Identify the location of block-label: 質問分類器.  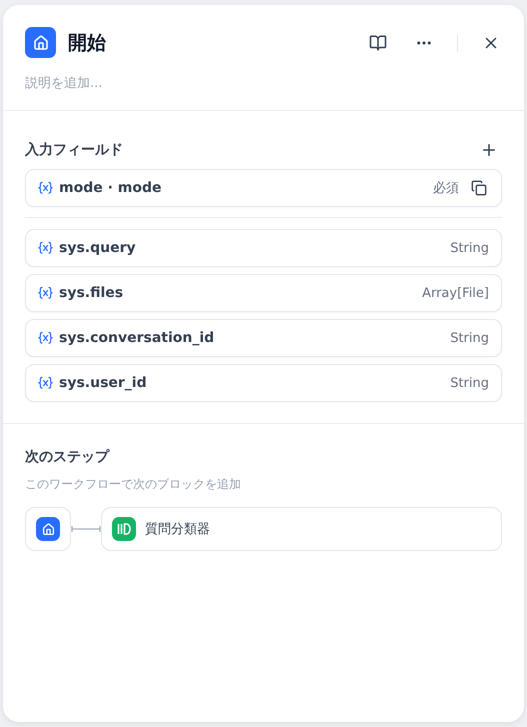
(177, 529).